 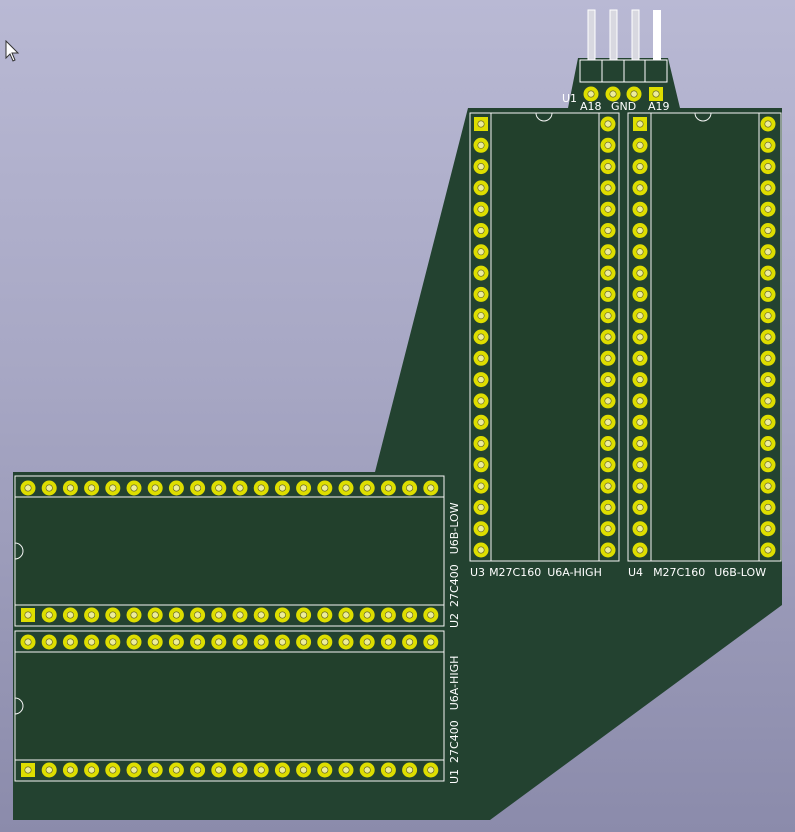 I want to click on u2-pad-bottom-17-hole, so click(x=367, y=615).